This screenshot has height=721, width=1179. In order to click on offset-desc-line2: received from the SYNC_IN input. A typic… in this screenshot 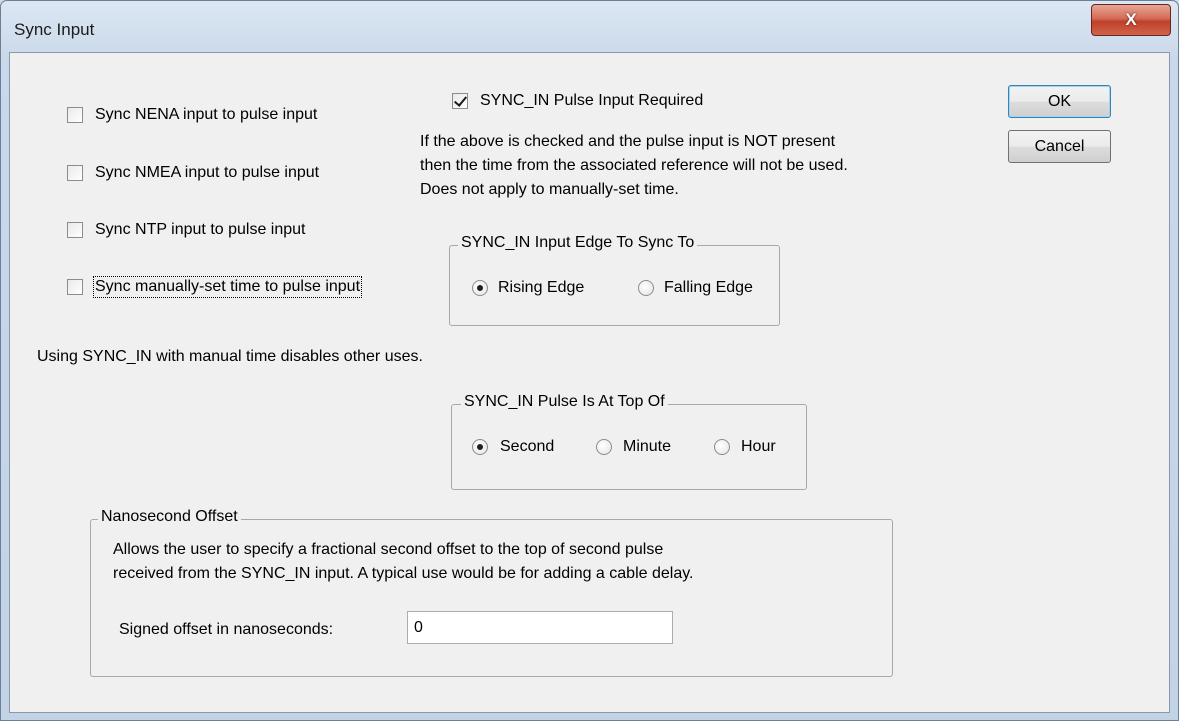, I will do `click(403, 573)`.